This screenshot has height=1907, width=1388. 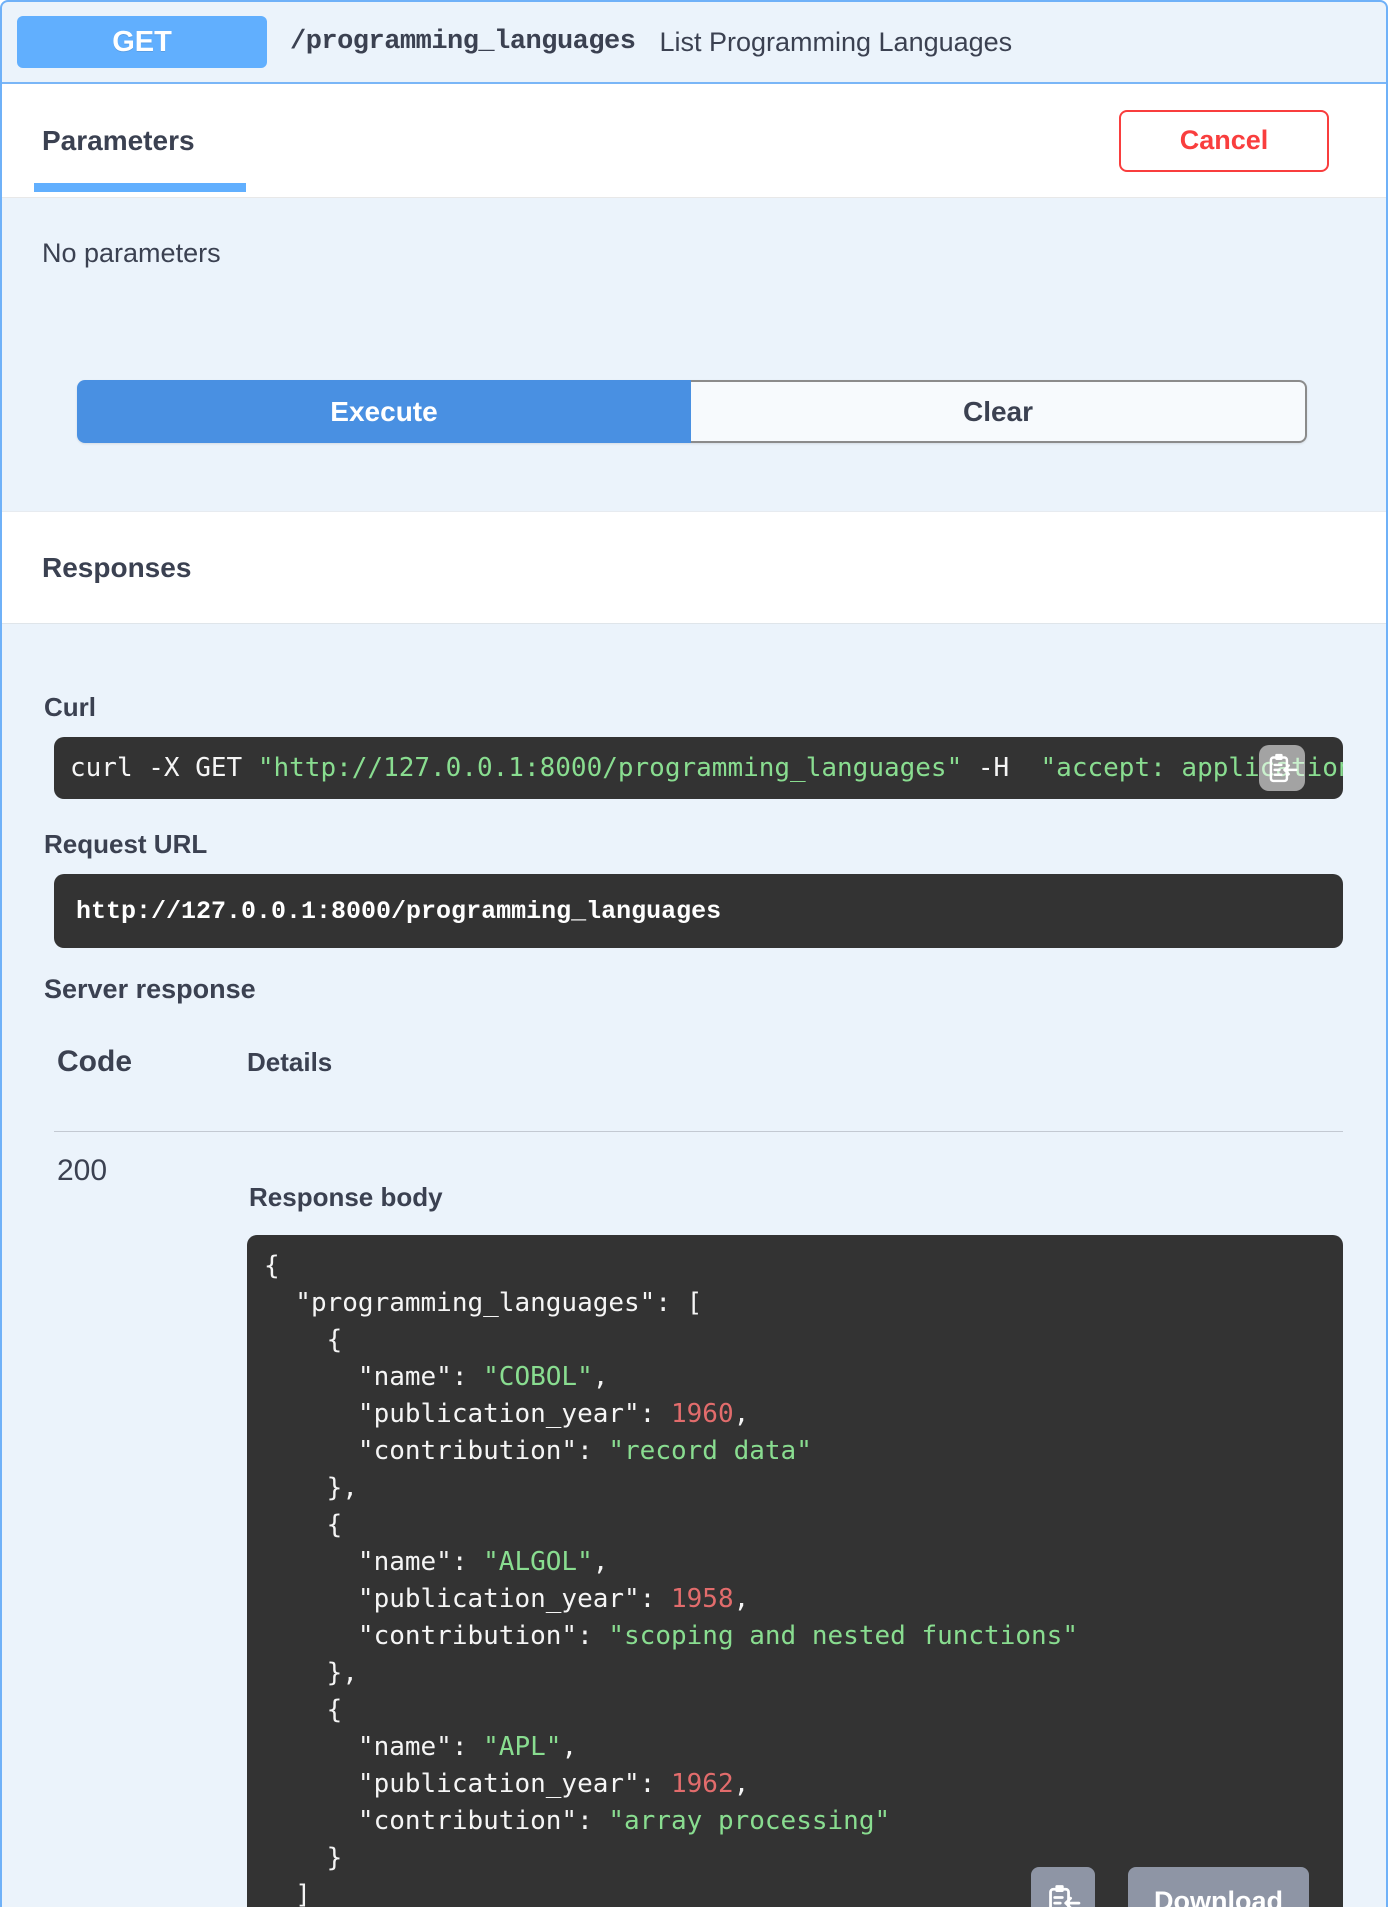 I want to click on http-method-badge: GET, so click(x=142, y=42).